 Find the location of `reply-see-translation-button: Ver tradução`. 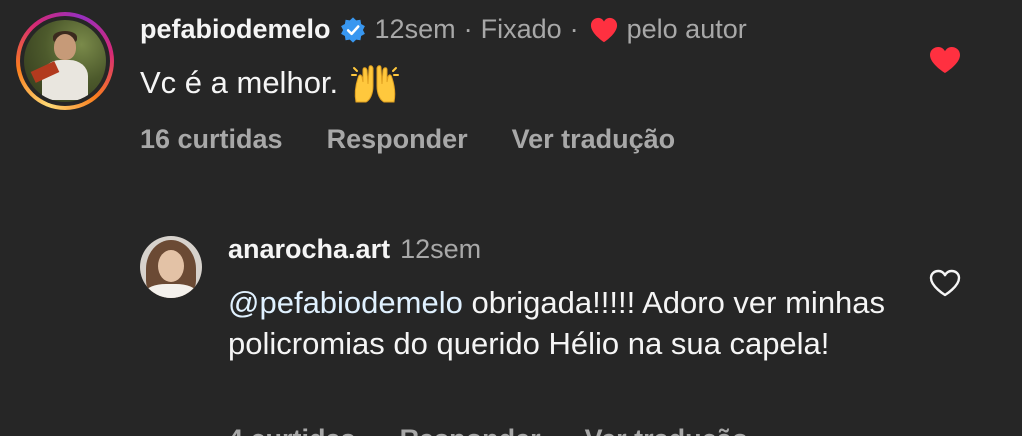

reply-see-translation-button: Ver tradução is located at coordinates (667, 430).